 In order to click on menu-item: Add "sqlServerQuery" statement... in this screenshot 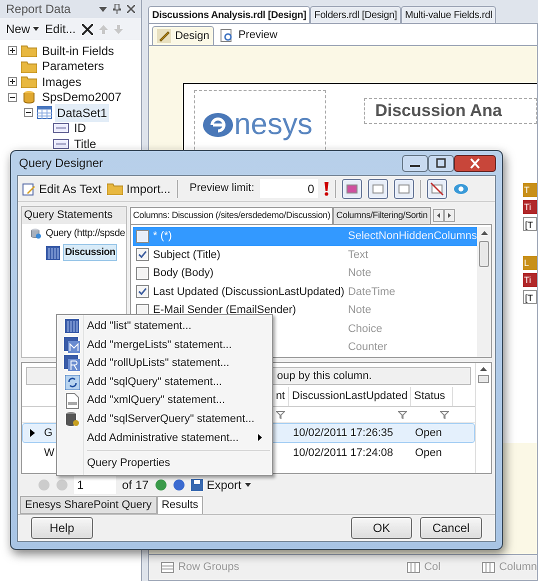, I will do `click(164, 419)`.